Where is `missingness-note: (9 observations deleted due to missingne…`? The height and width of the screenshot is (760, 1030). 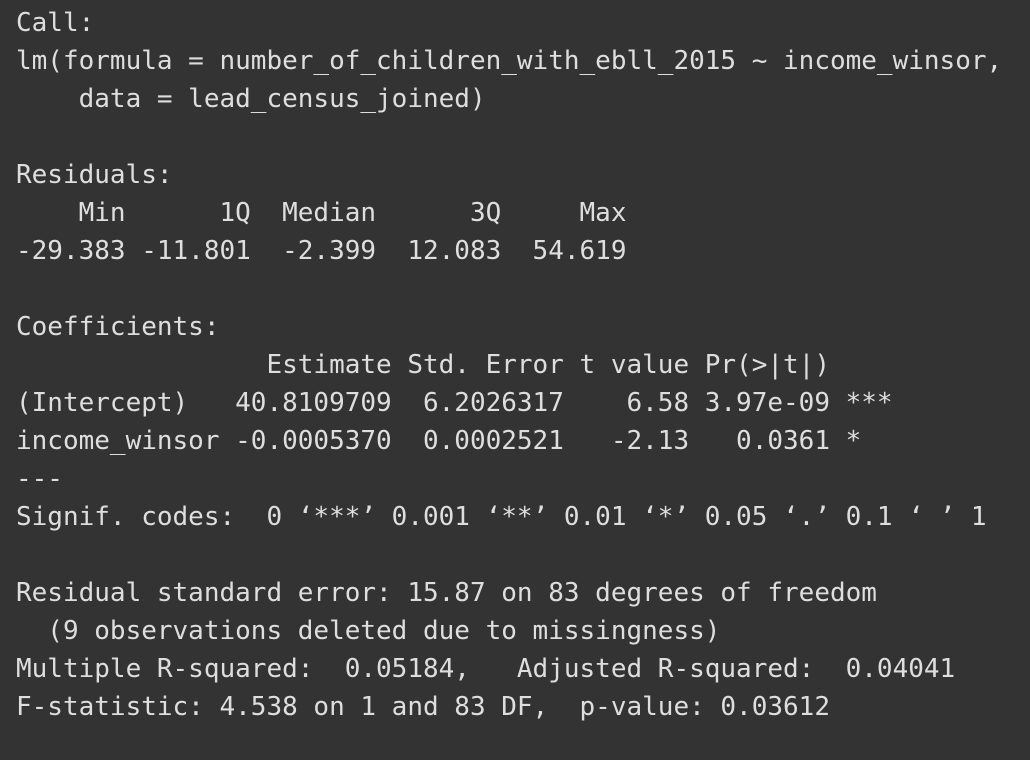 missingness-note: (9 observations deleted due to missingne… is located at coordinates (368, 631).